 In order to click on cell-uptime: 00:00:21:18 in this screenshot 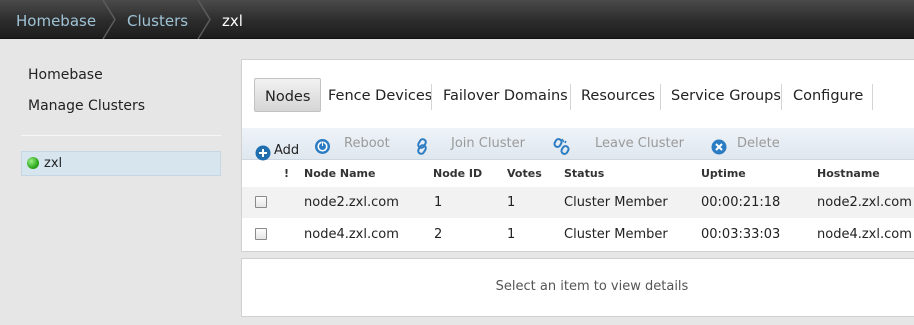, I will do `click(741, 202)`.